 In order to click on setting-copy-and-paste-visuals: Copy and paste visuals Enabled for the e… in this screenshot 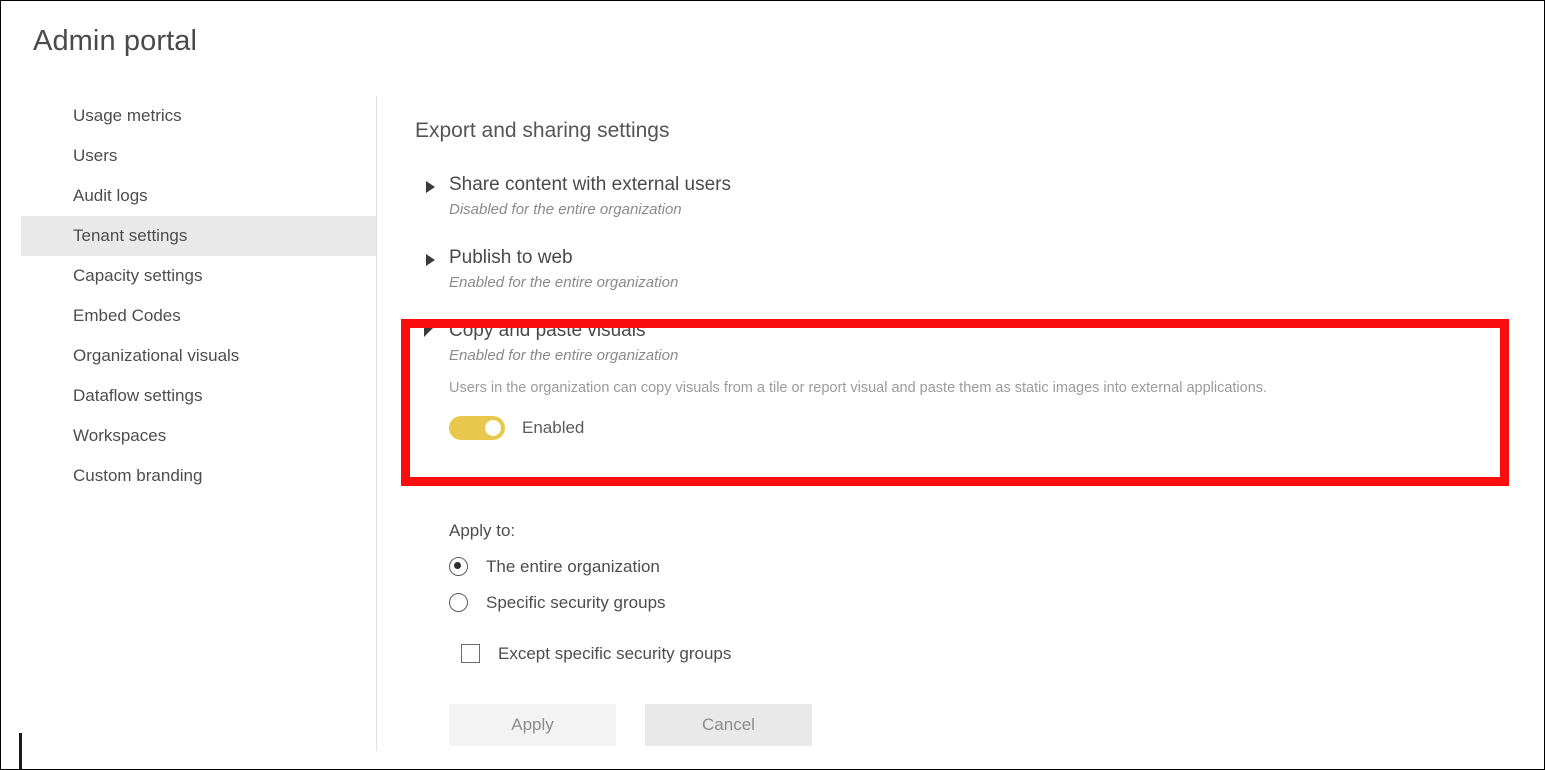, I will do `click(965, 379)`.